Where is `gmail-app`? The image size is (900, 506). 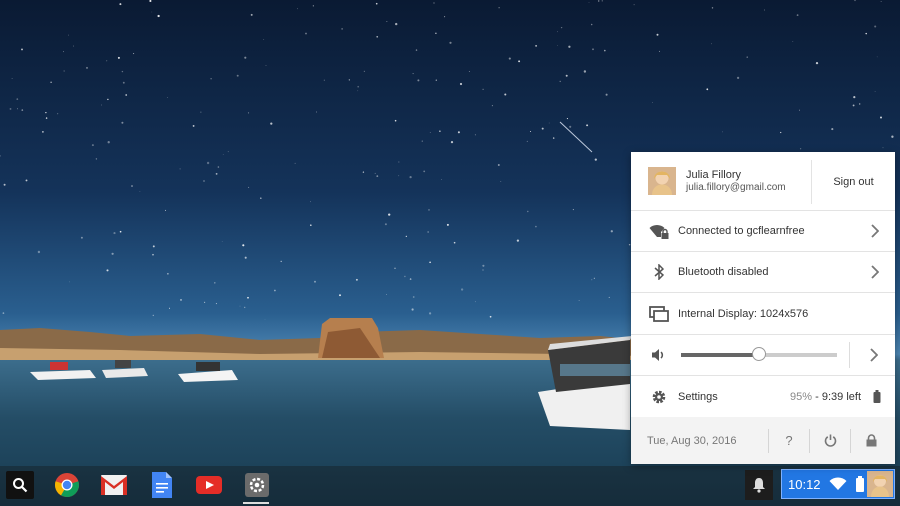 gmail-app is located at coordinates (114, 485).